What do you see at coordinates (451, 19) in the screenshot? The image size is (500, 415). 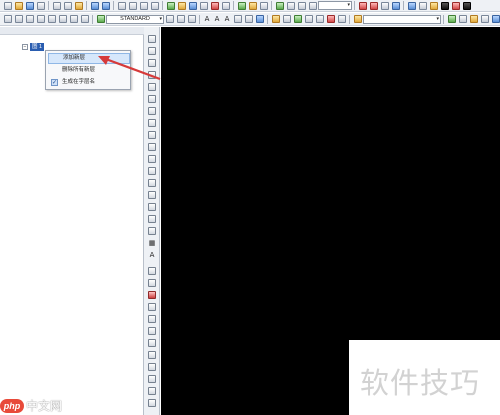 I see `linetype-icon` at bounding box center [451, 19].